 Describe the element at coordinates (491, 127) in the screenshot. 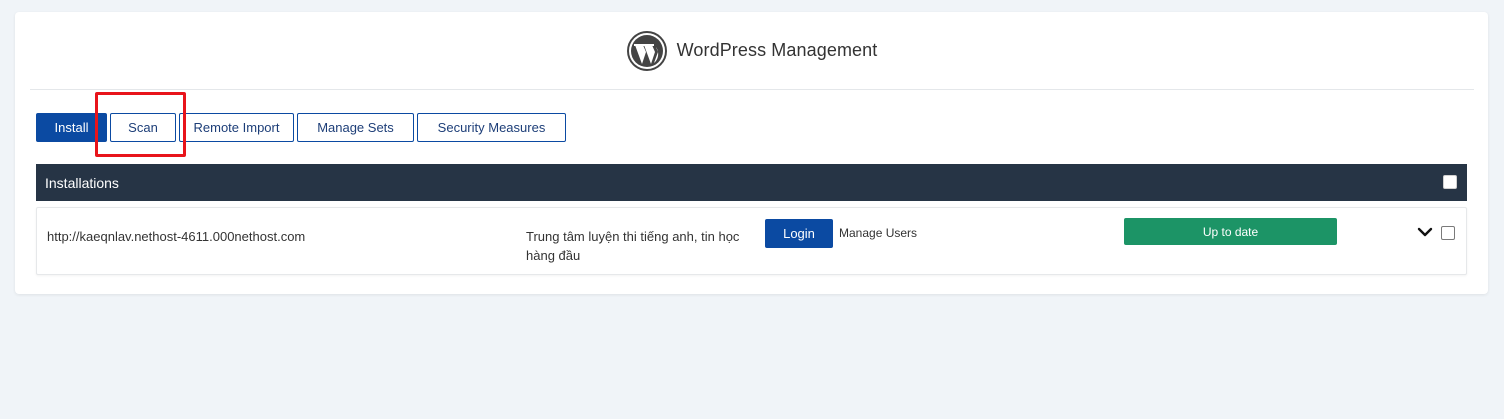

I see `tab-security-measures: Security Measures` at that location.